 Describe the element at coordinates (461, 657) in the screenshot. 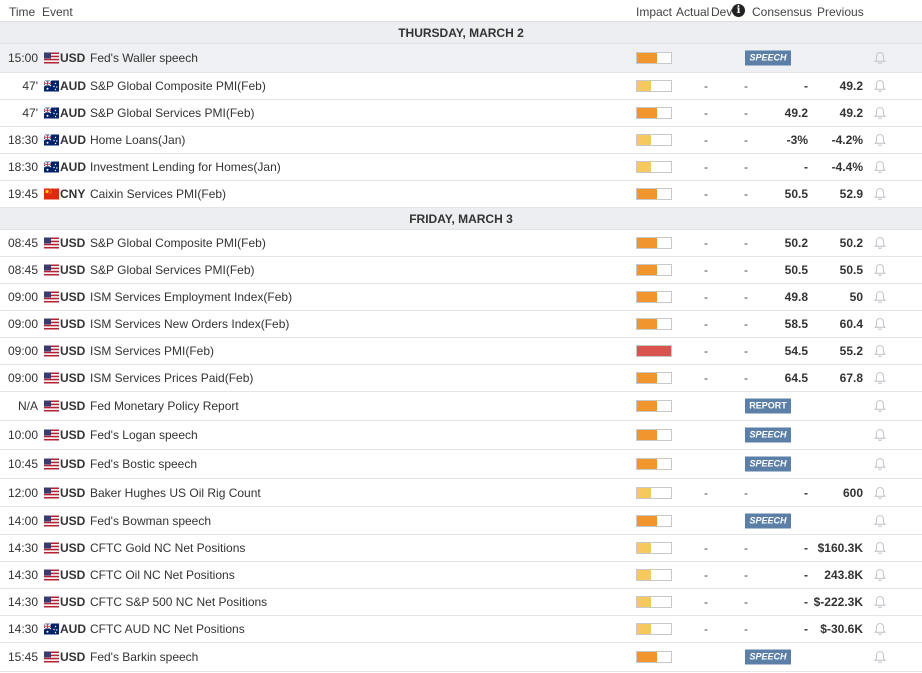

I see `event-row: 15:45 USD Fed's Barkin speech SPEECH` at that location.